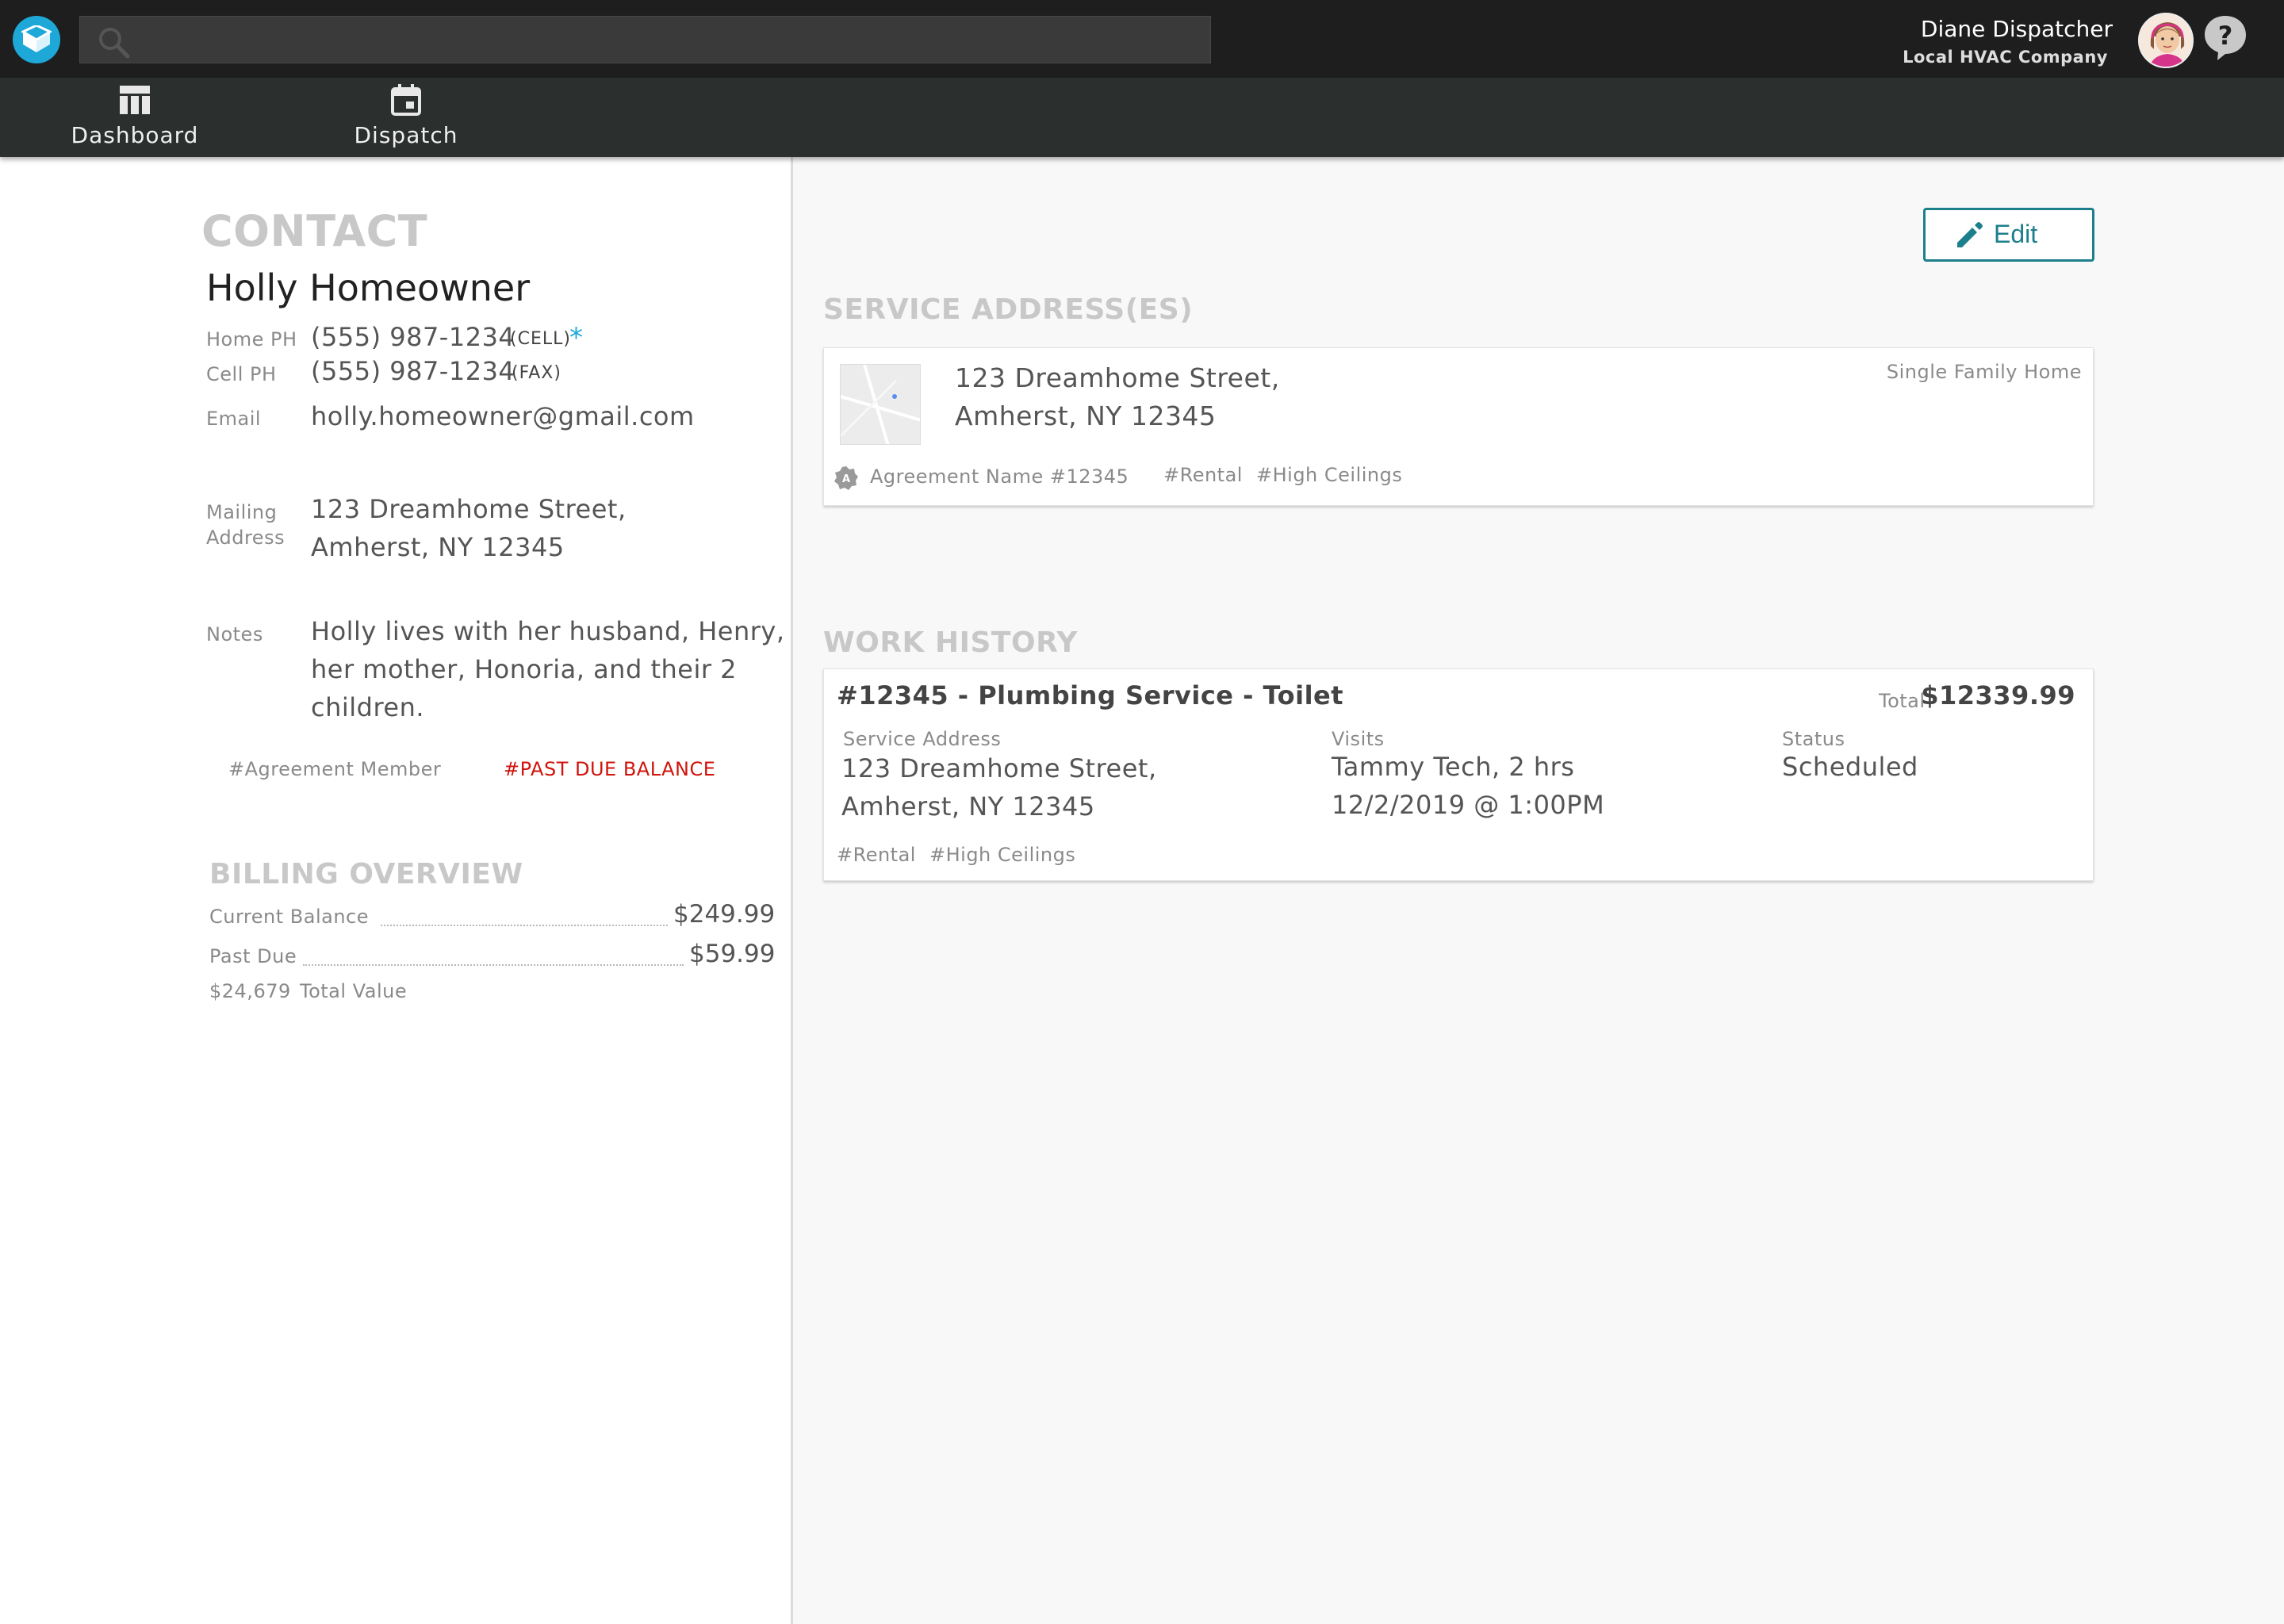 This screenshot has width=2284, height=1624. I want to click on agreement-name: Agreement Name #12345, so click(999, 476).